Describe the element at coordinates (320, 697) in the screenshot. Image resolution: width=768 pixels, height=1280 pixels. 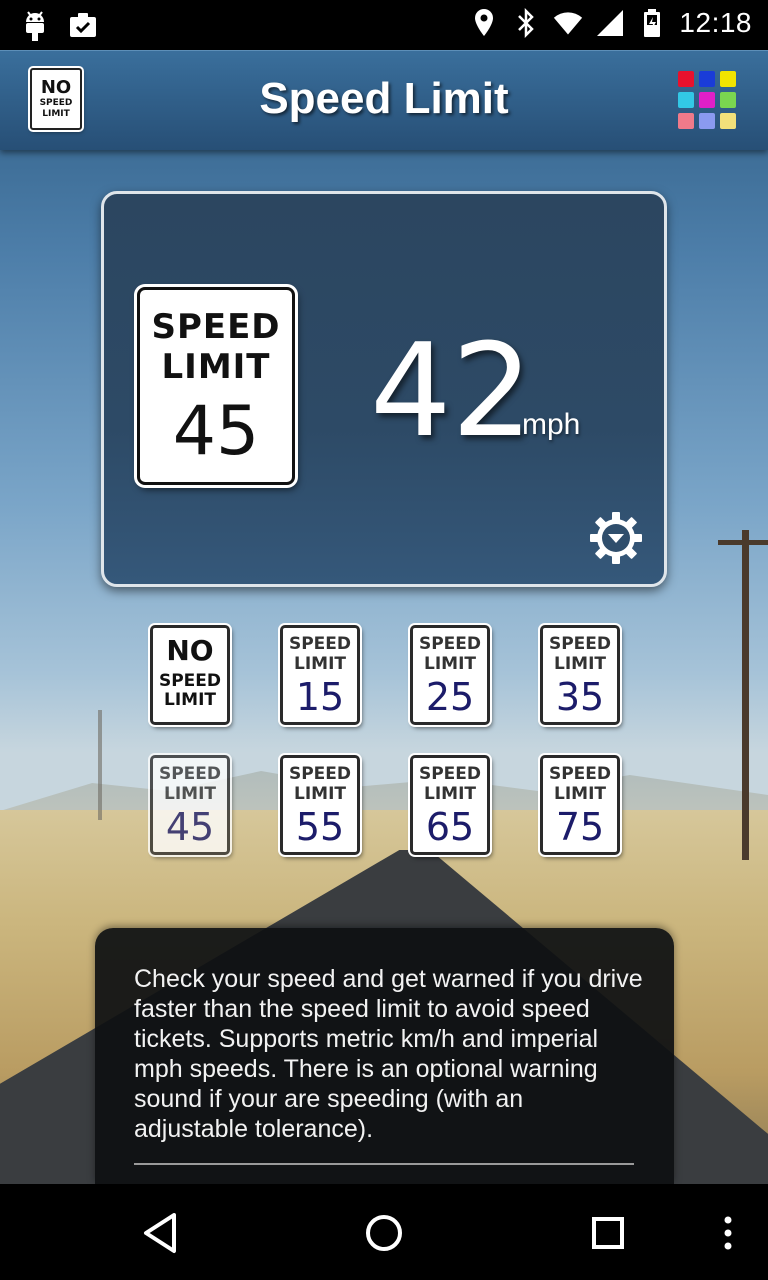
I see `limit-option-value: 15` at that location.